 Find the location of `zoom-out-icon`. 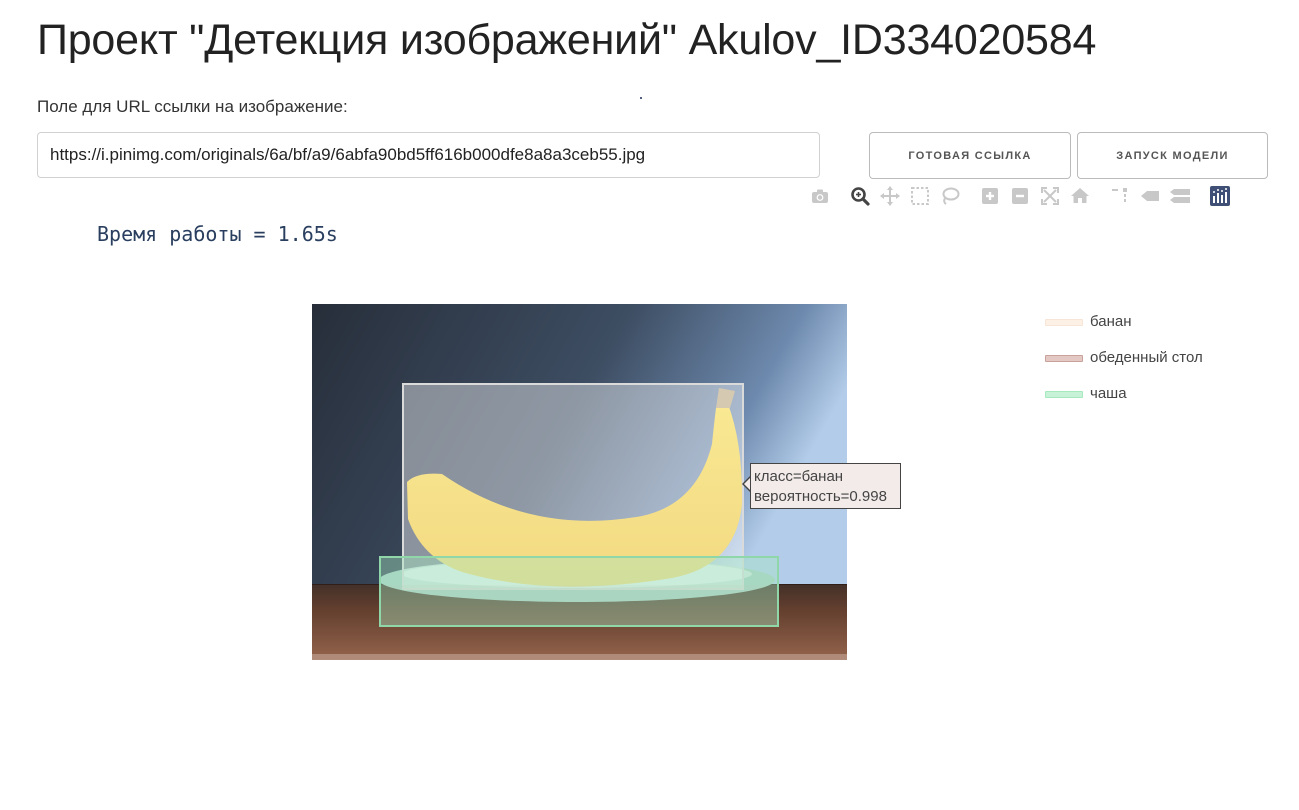

zoom-out-icon is located at coordinates (1020, 196).